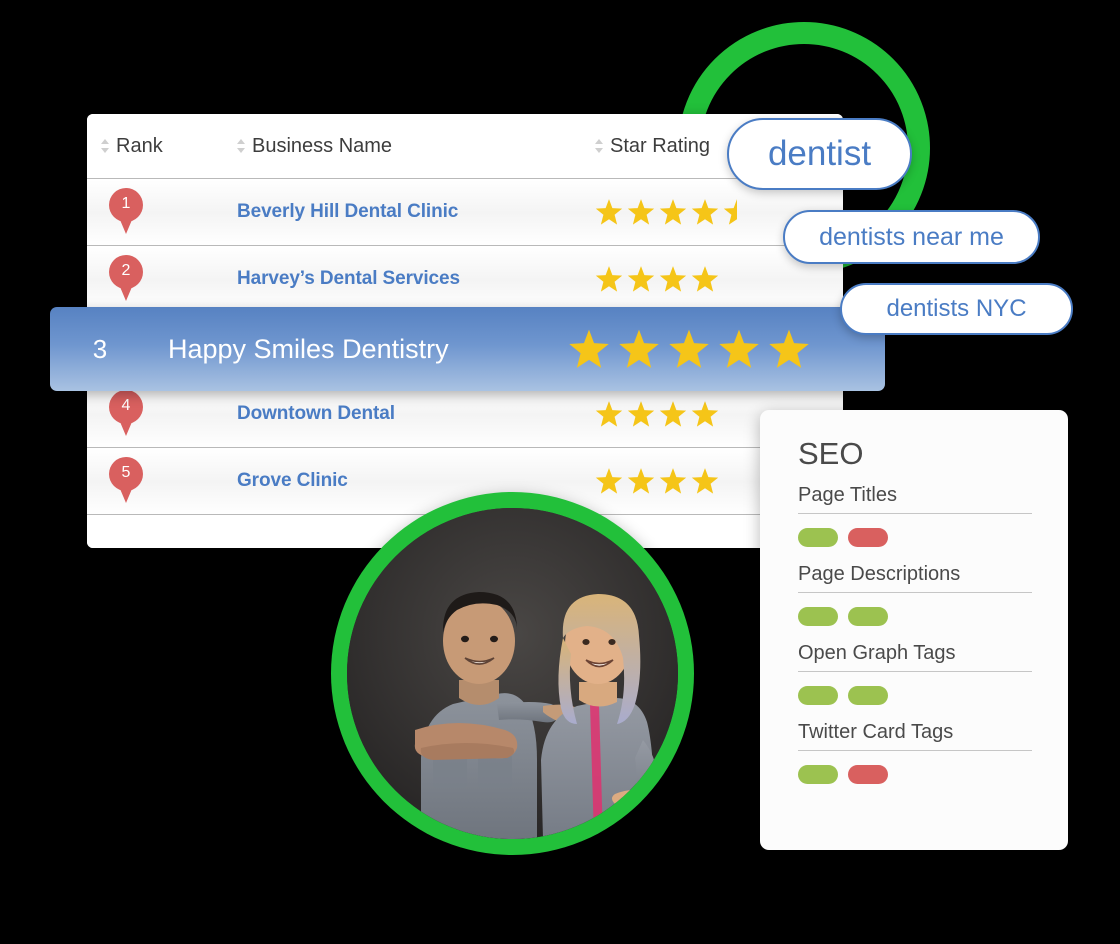 The height and width of the screenshot is (944, 1120). What do you see at coordinates (467, 349) in the screenshot?
I see `highlighted-rank-row: 3 Happy Smiles Dentistry` at bounding box center [467, 349].